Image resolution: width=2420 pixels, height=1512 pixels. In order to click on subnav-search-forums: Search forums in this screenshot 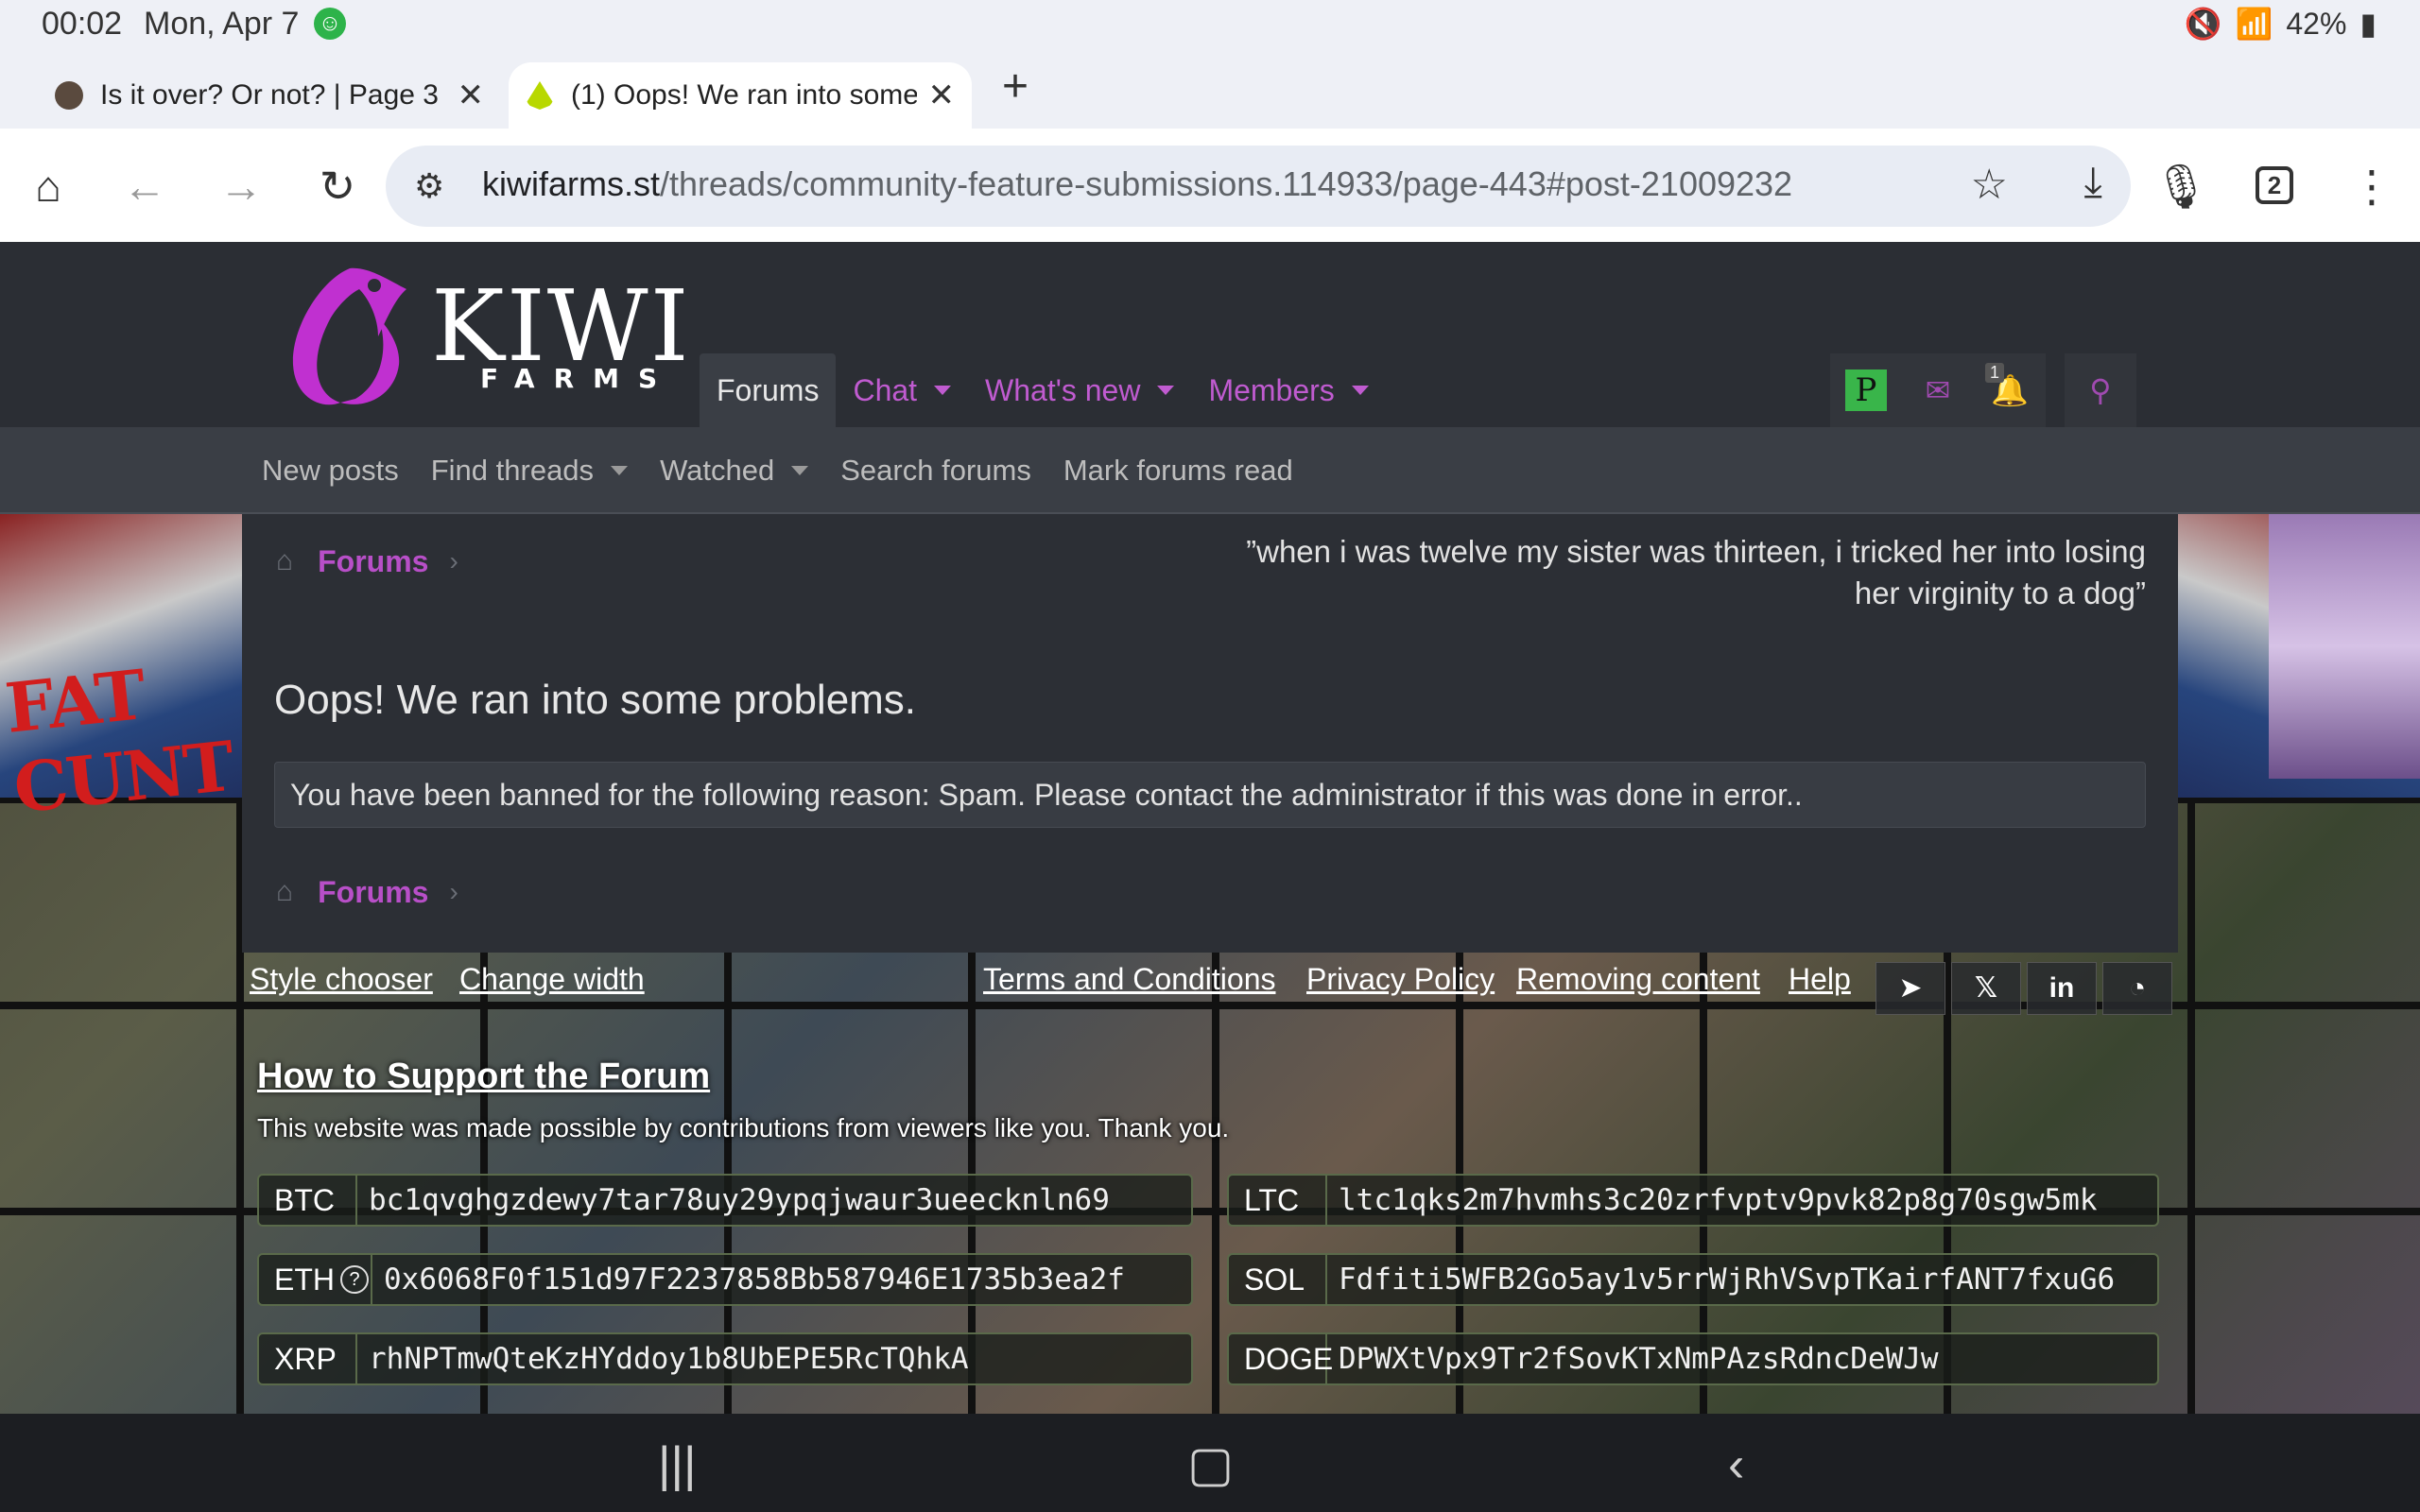, I will do `click(935, 471)`.